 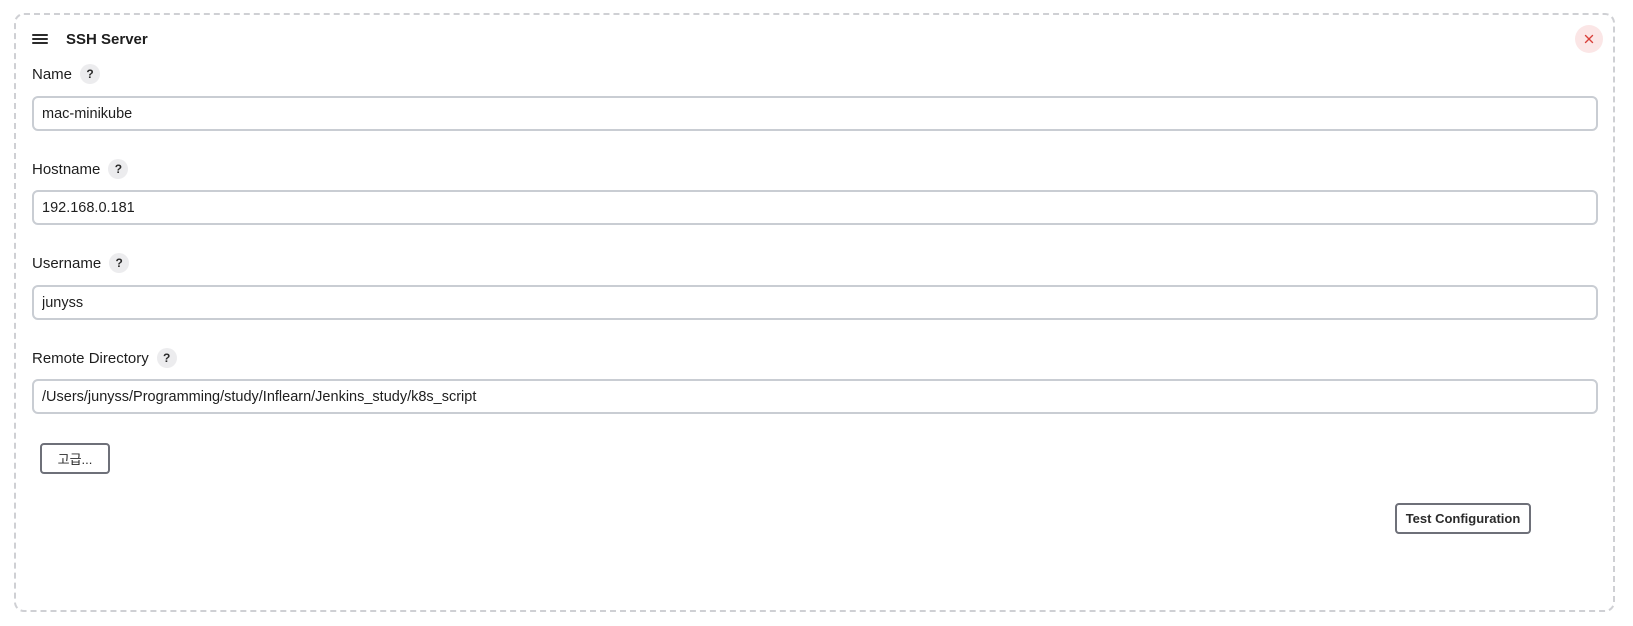 I want to click on field-name: Name ?, so click(x=815, y=74).